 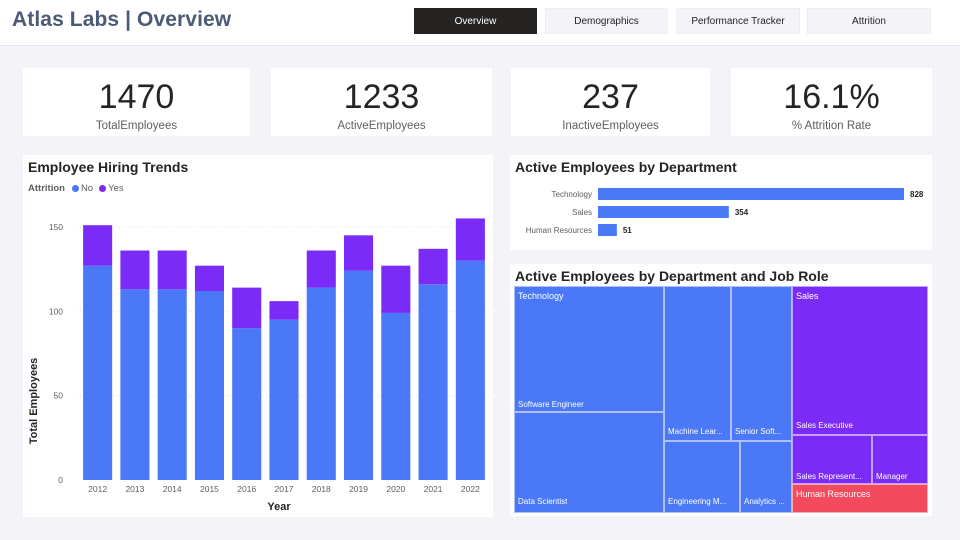 I want to click on bar-no-2017, so click(x=284, y=399).